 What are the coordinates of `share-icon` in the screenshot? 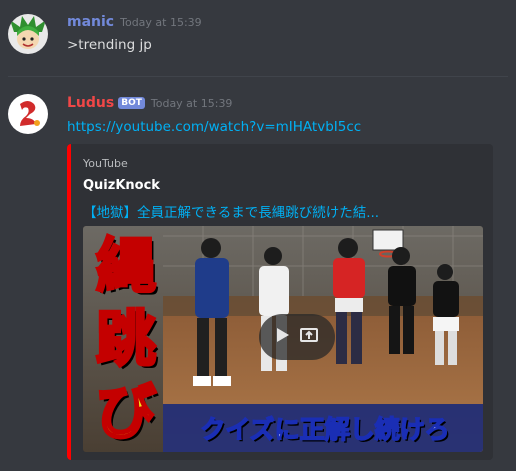 It's located at (309, 337).